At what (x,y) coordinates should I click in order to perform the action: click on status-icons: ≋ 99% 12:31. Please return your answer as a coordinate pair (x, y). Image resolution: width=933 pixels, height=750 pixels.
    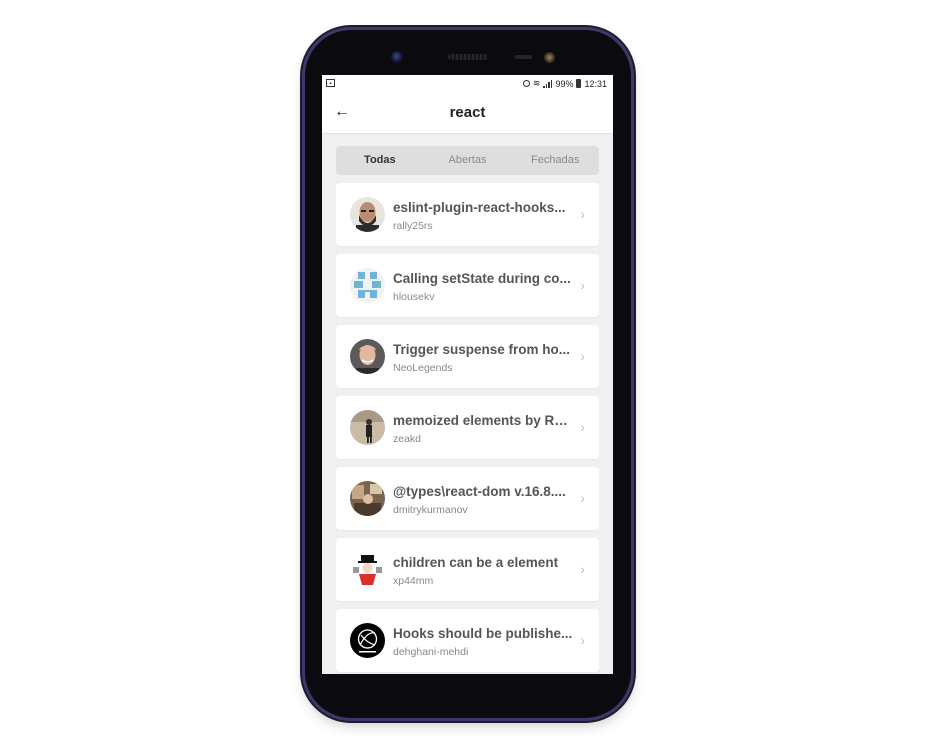
    Looking at the image, I should click on (564, 83).